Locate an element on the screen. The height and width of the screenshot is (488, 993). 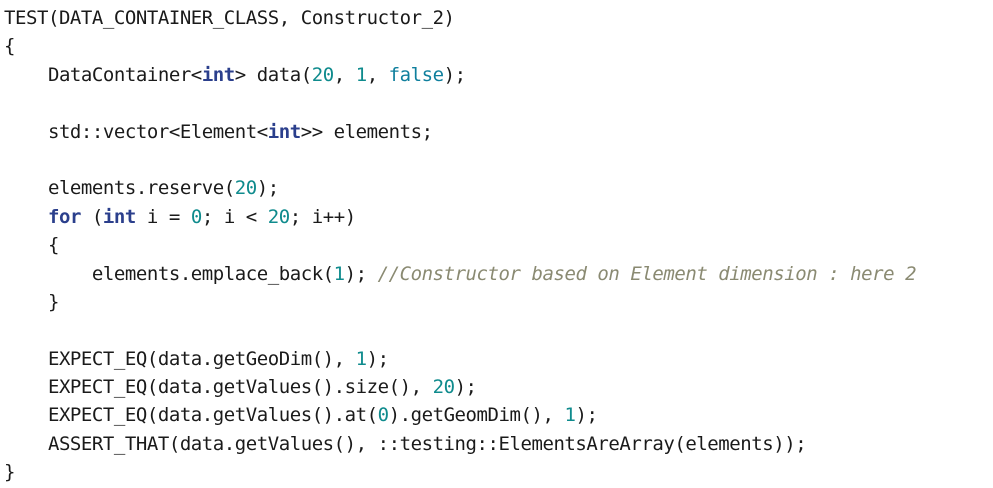
code-text: ; i++) is located at coordinates (322, 216).